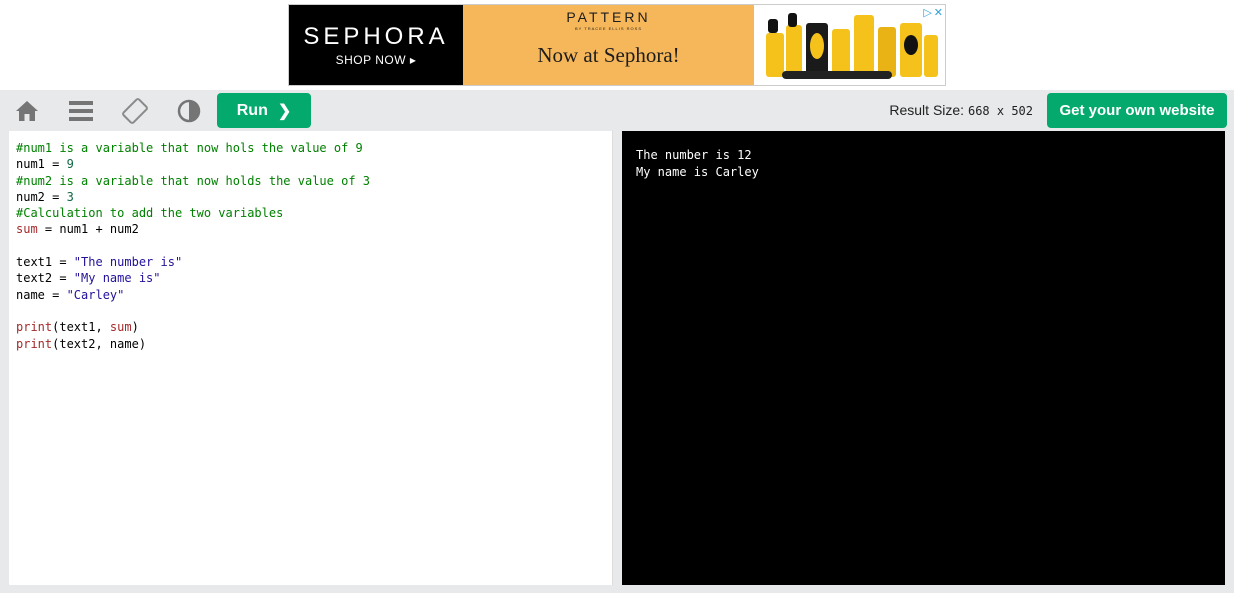  Describe the element at coordinates (70, 164) in the screenshot. I see `code-token: 9` at that location.